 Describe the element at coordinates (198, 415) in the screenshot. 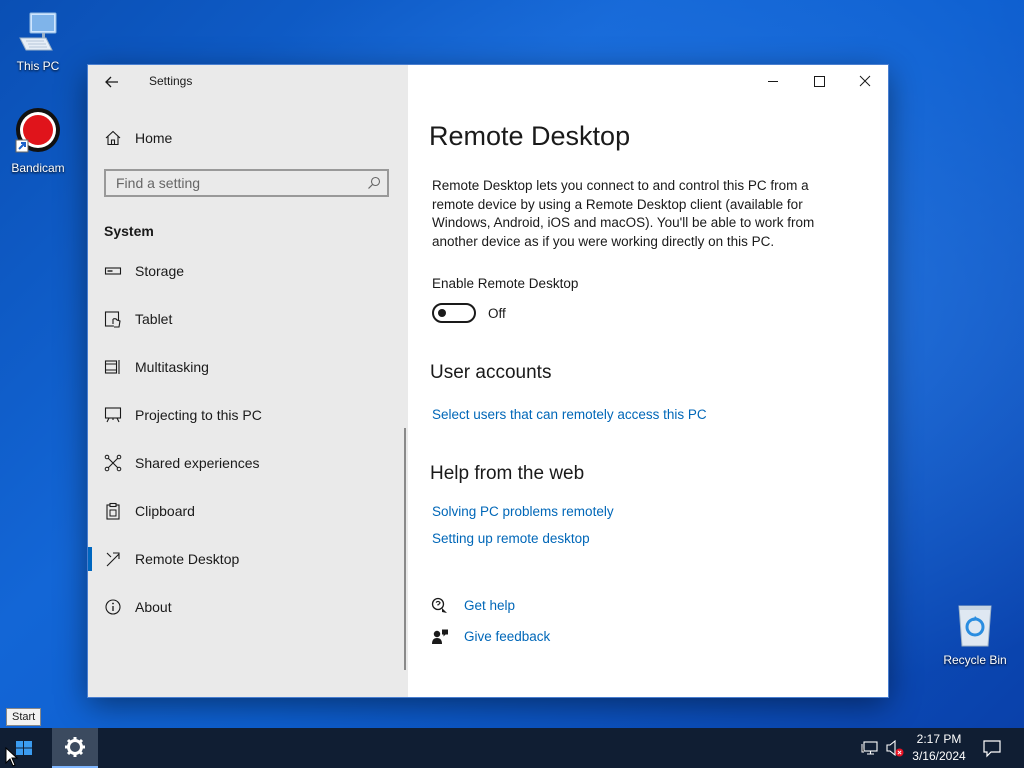

I see `sidebar-item-label: Projecting to this PC` at that location.